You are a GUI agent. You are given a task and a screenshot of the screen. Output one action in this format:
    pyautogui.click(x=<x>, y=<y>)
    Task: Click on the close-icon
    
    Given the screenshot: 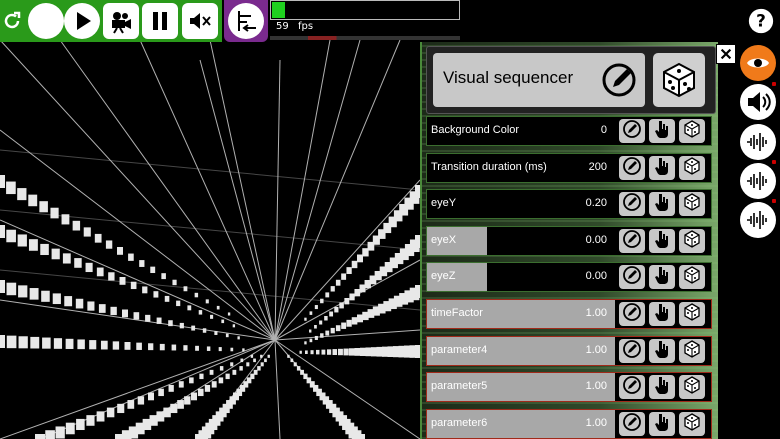 What is the action you would take?
    pyautogui.click(x=726, y=54)
    